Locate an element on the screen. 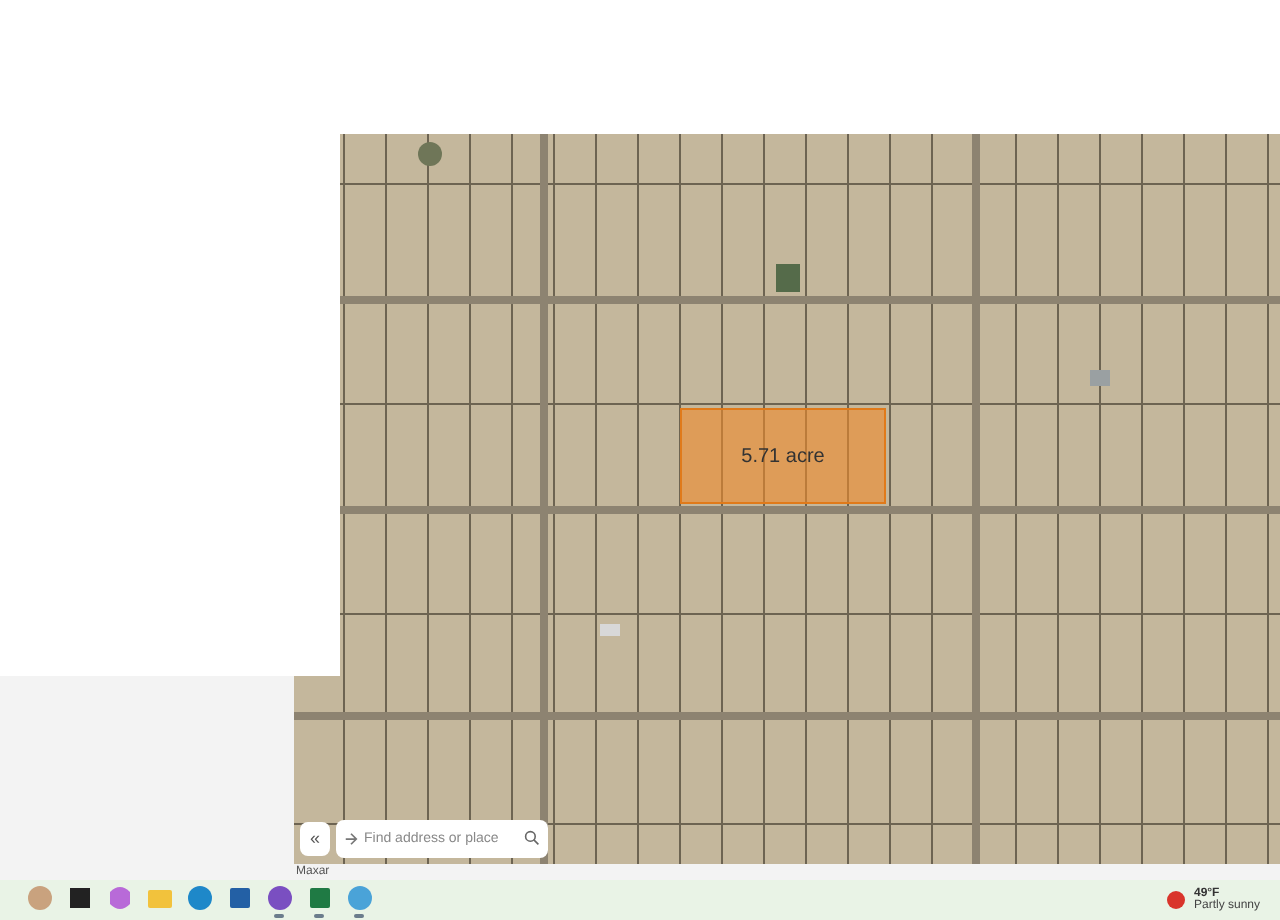  parcel-overlay: 5.71 acre is located at coordinates (783, 456).